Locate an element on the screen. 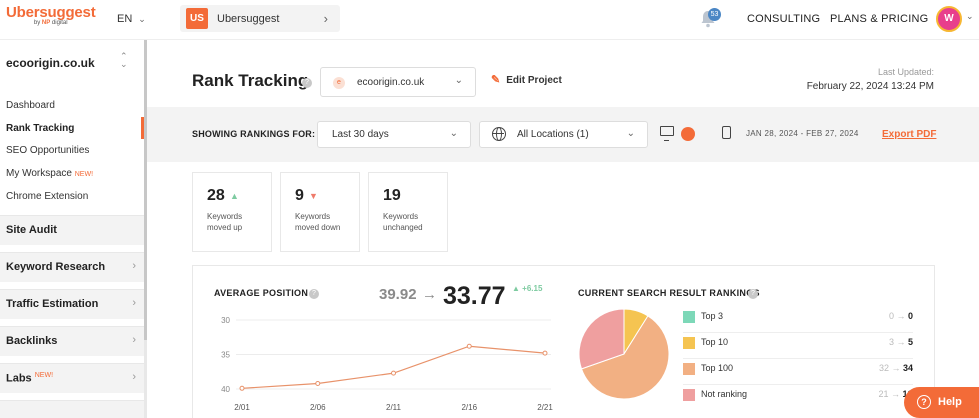 The image size is (979, 418). consulting-link: CONSULTING is located at coordinates (783, 19).